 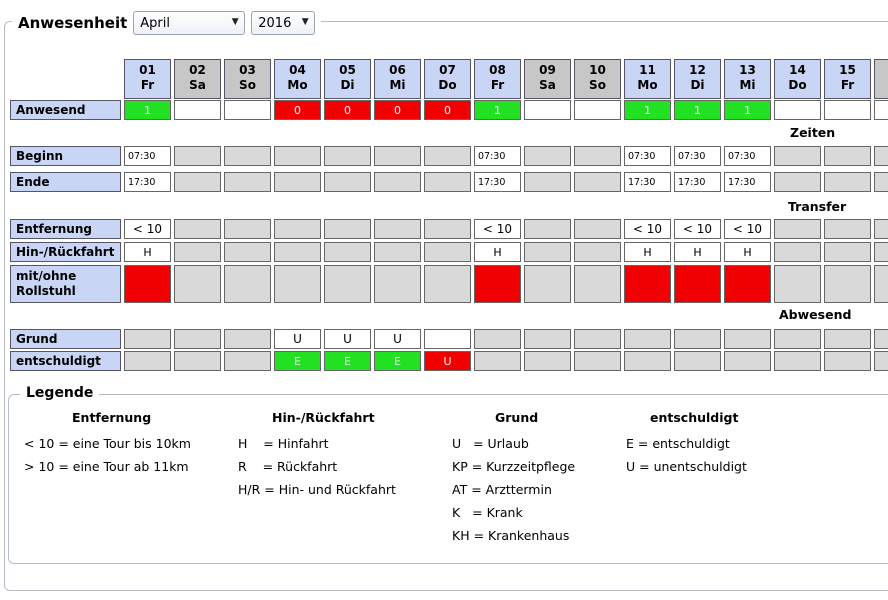 I want to click on legend-heading-hinrueck: Hin-/Rückfahrt, so click(x=323, y=417).